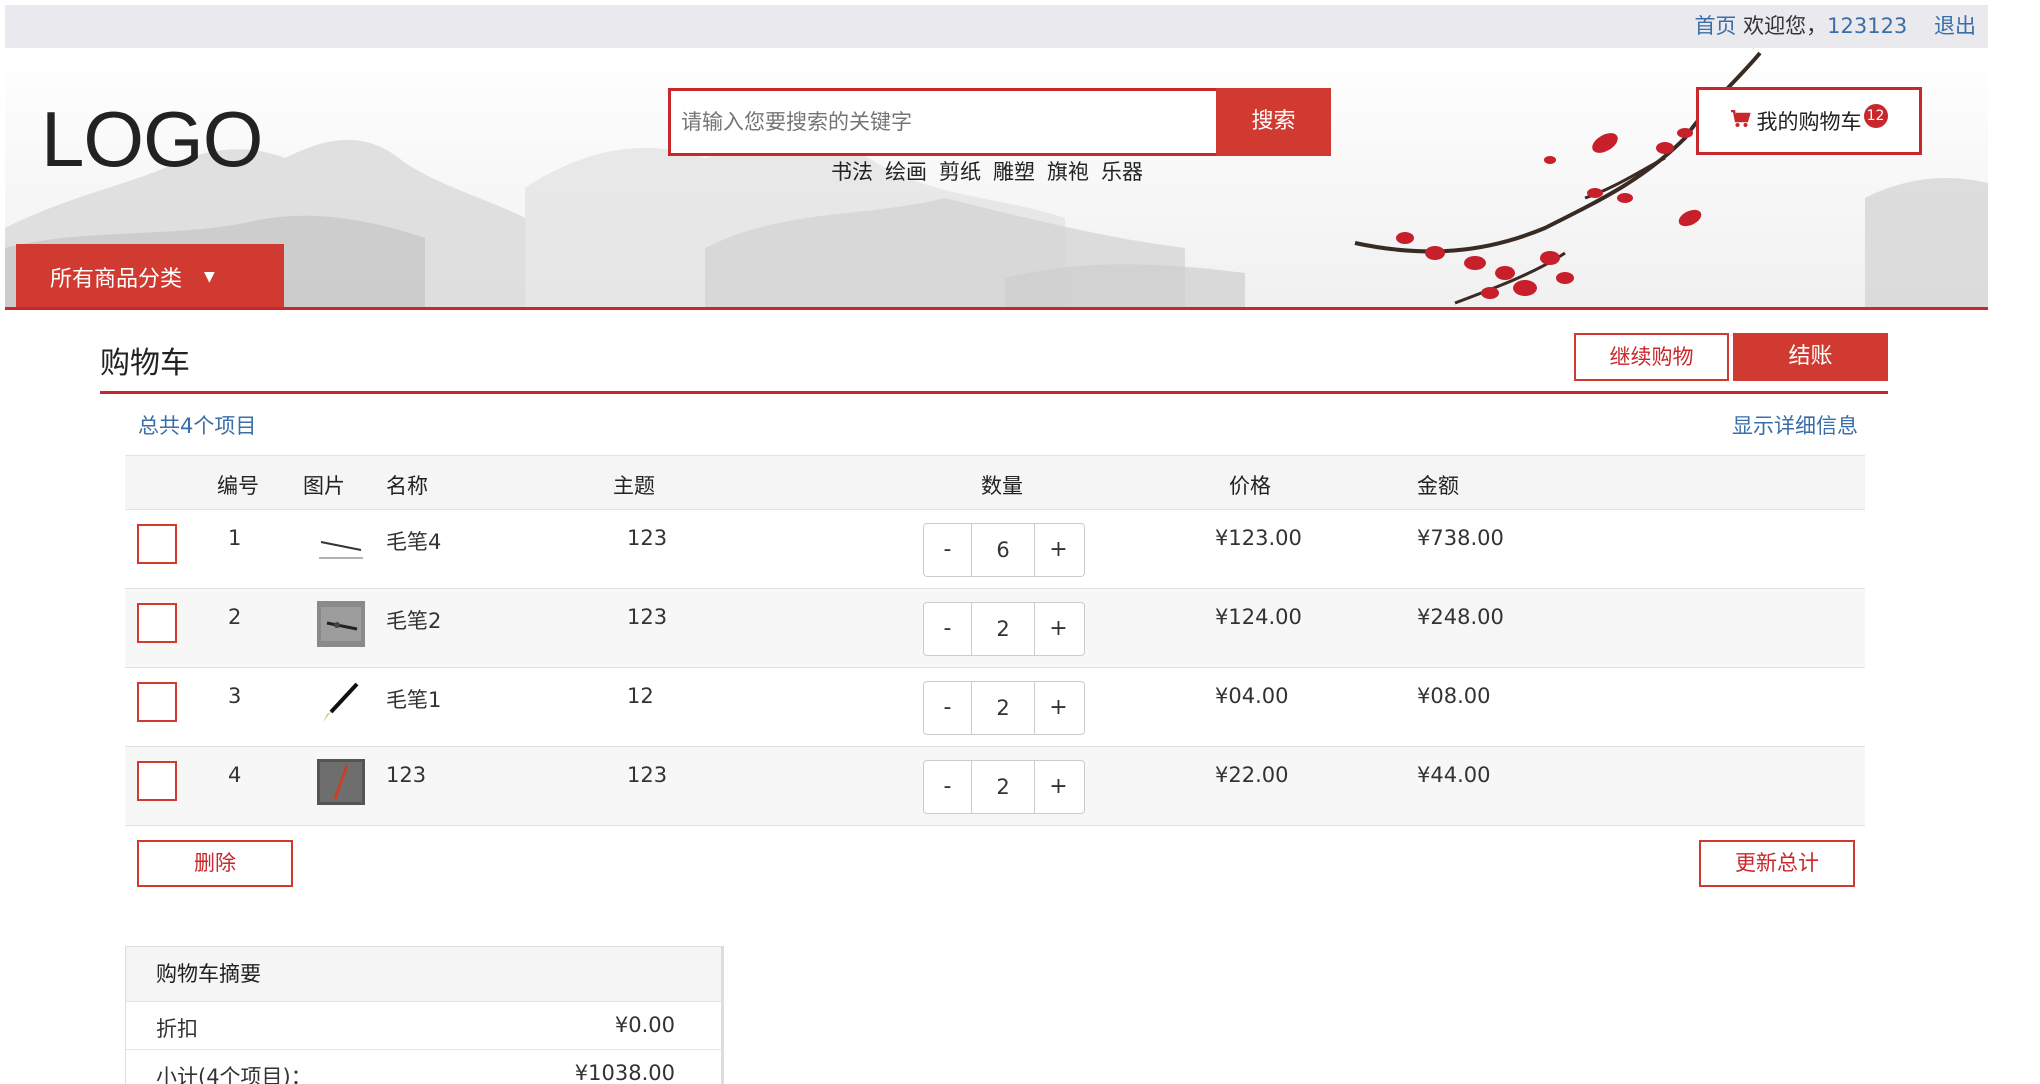  I want to click on hot-keyword: 乐器, so click(1122, 172).